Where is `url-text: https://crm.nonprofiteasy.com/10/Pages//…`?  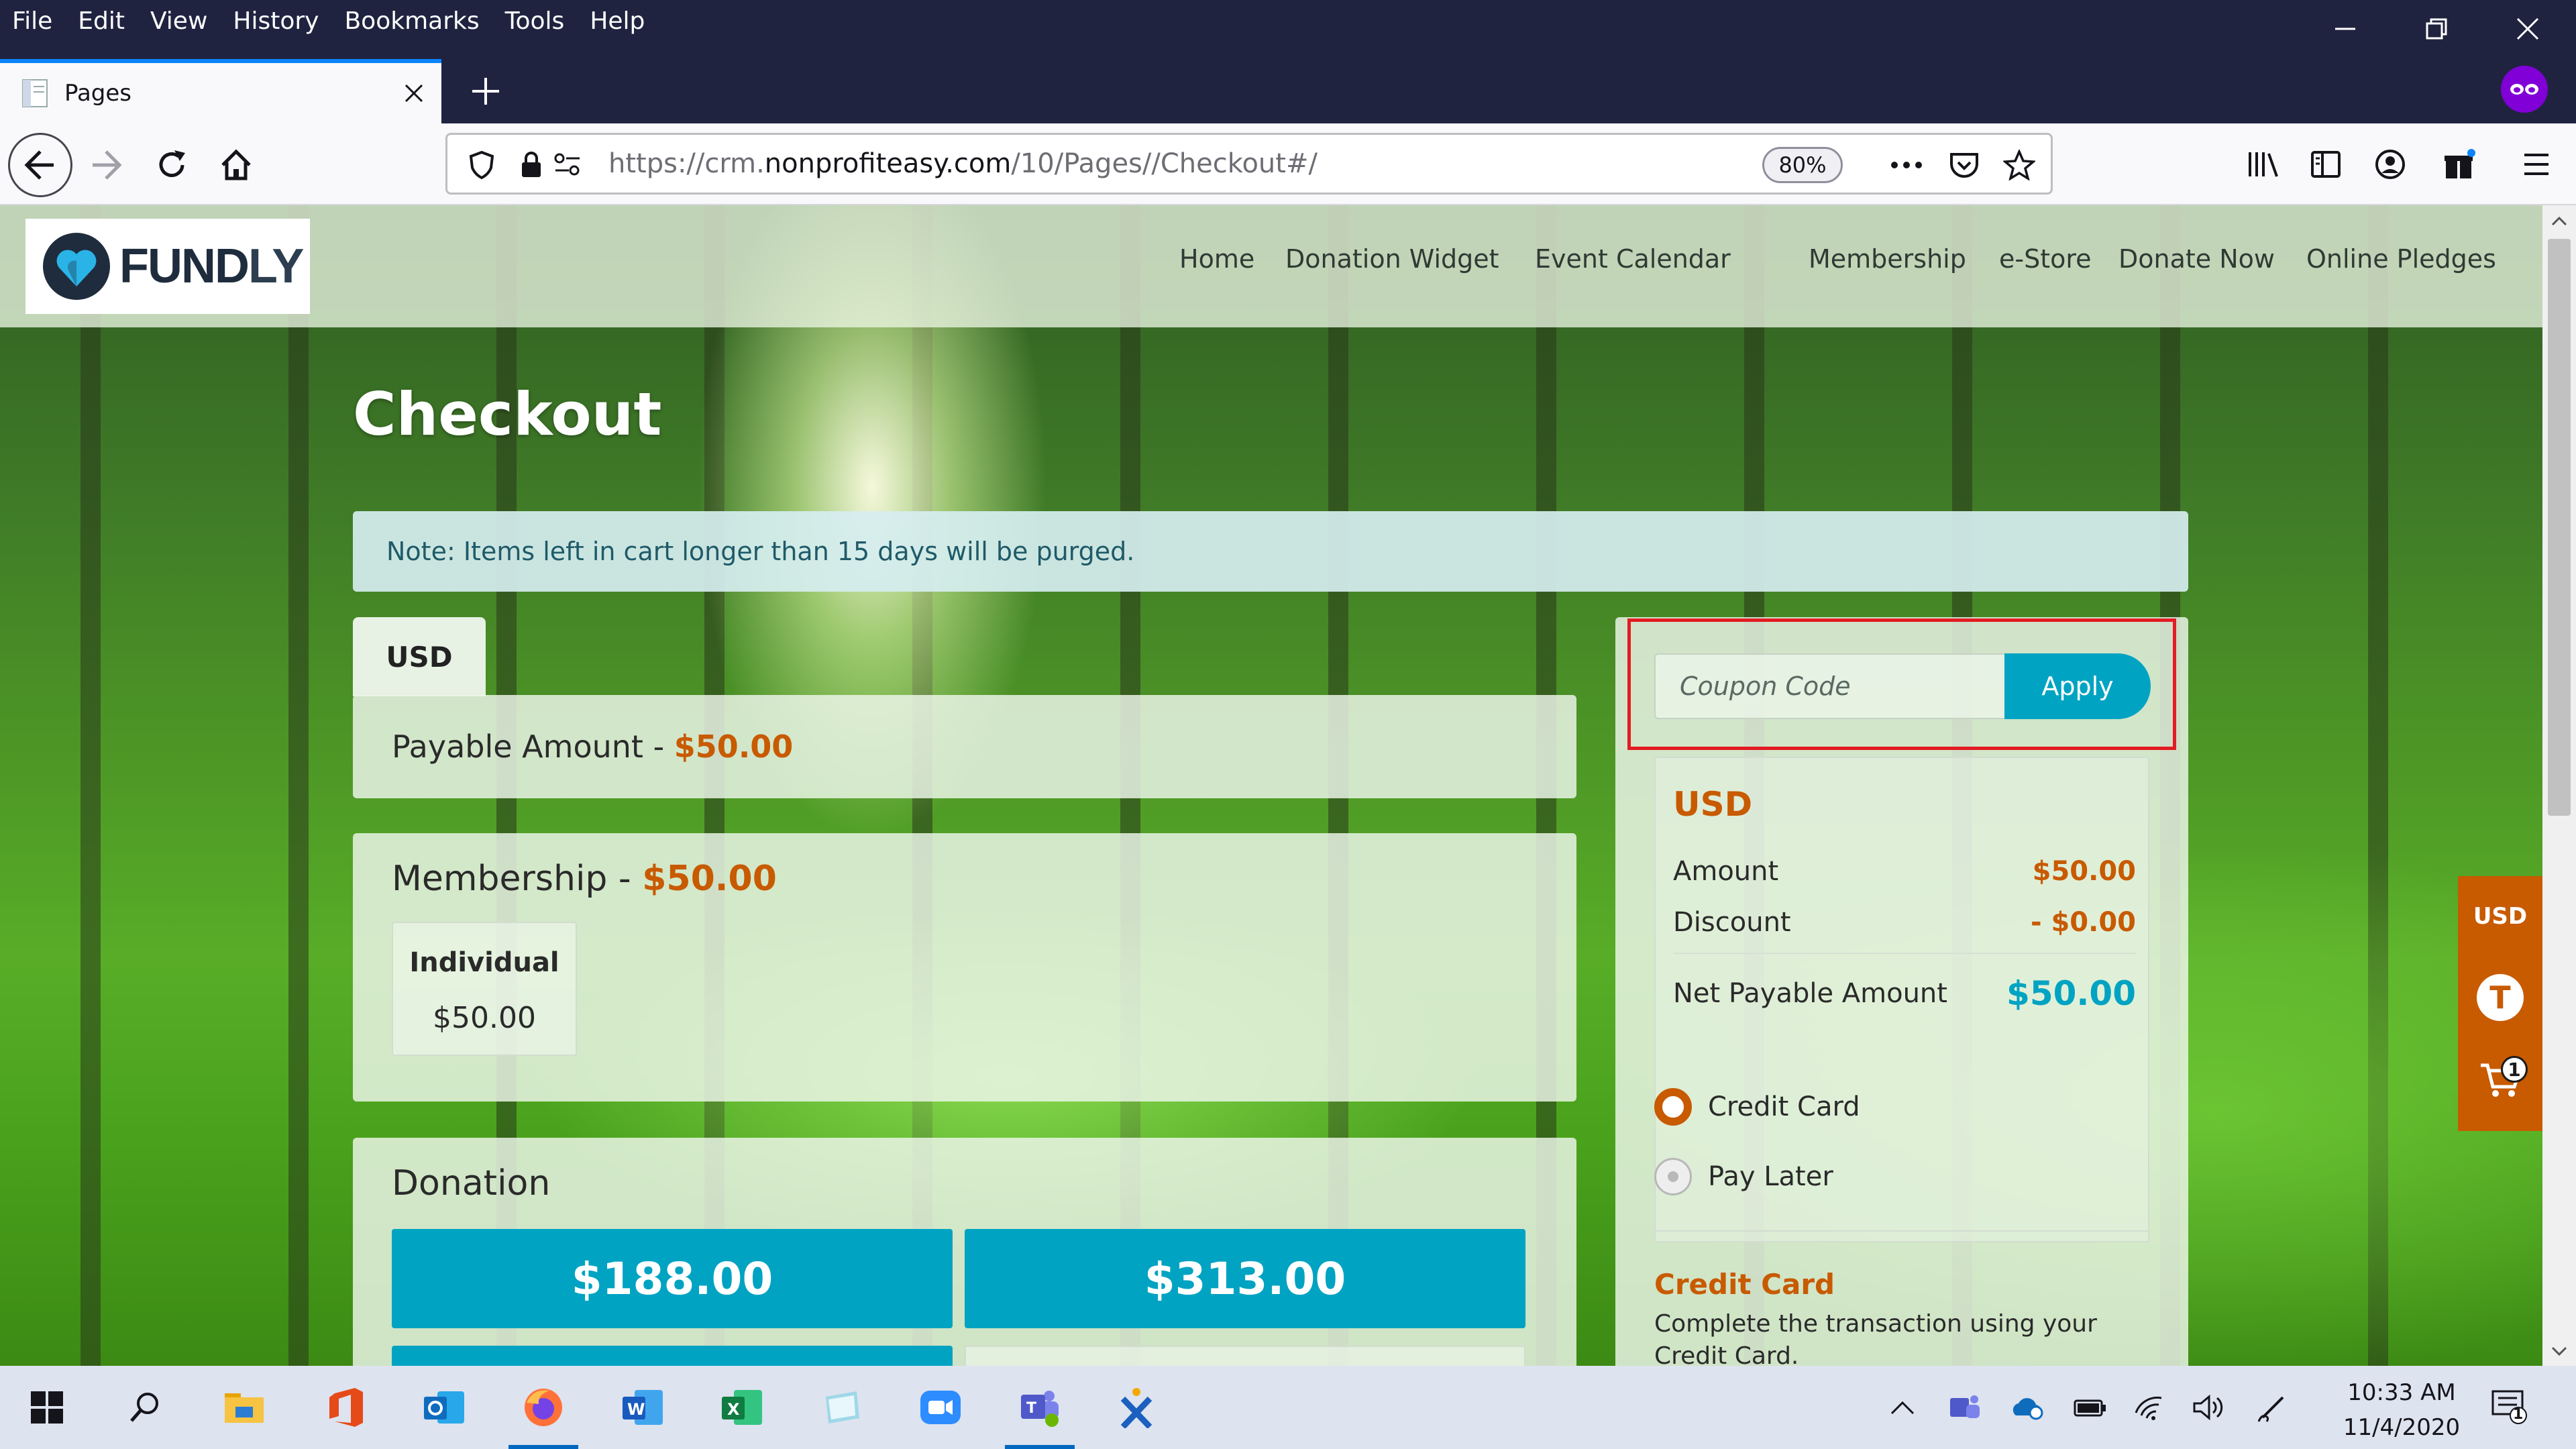 url-text: https://crm.nonprofiteasy.com/10/Pages//… is located at coordinates (963, 163).